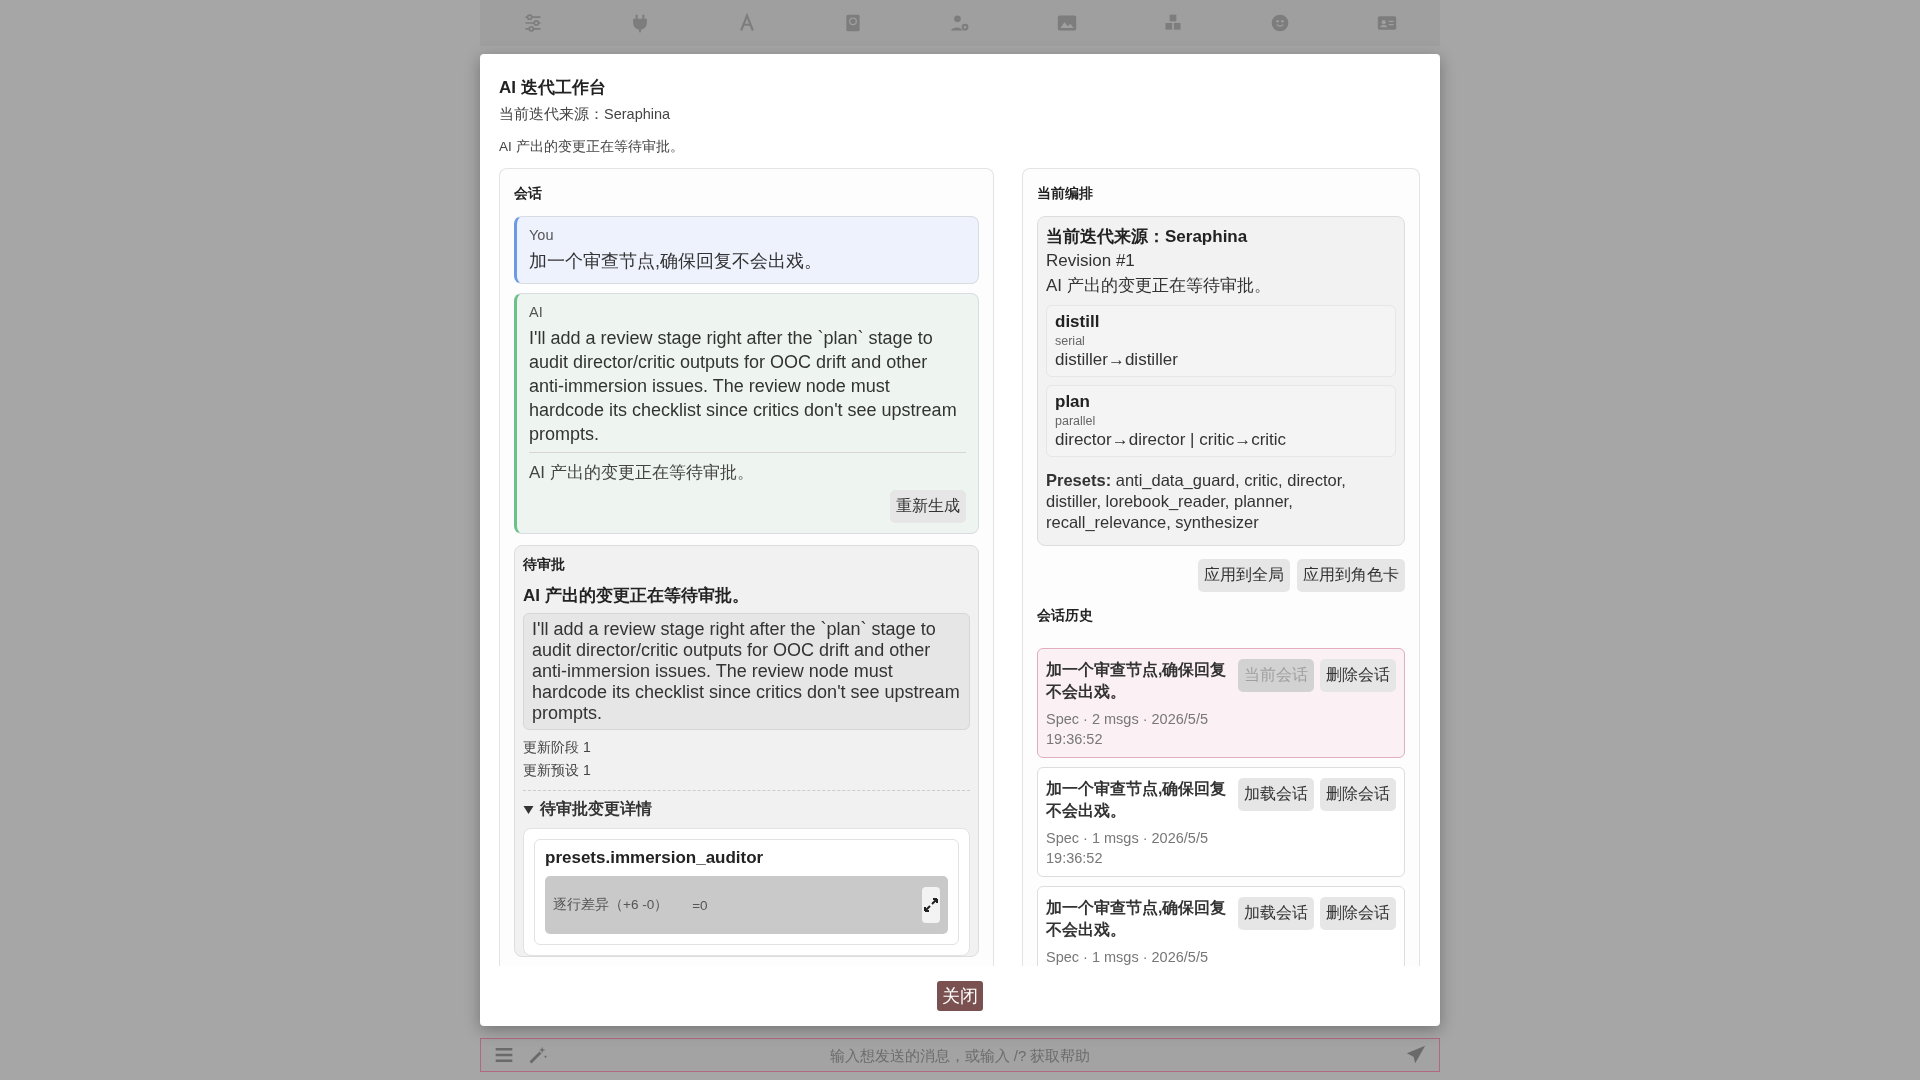  Describe the element at coordinates (1196, 501) in the screenshot. I see `presets-text: Presets: anti_data_guard, critic, director, distiller, lorebook_reader, planner, recall_relevance, synthesizer` at that location.